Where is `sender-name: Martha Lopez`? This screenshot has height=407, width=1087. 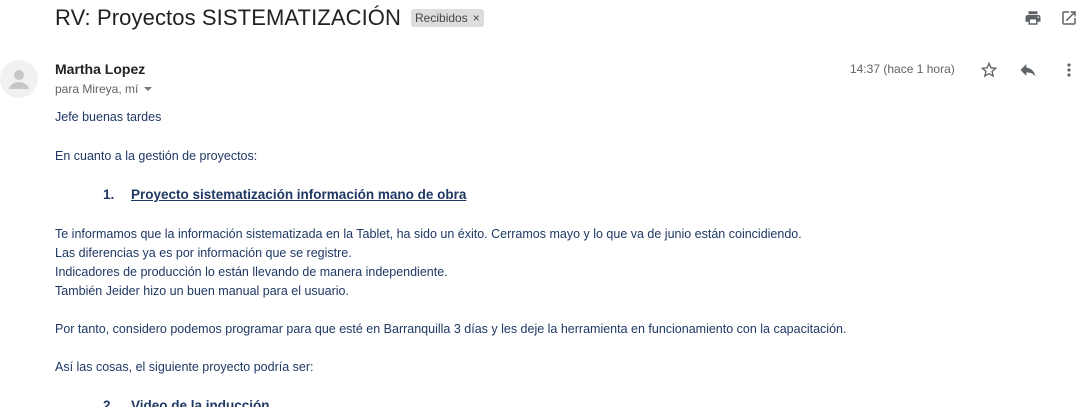
sender-name: Martha Lopez is located at coordinates (100, 69).